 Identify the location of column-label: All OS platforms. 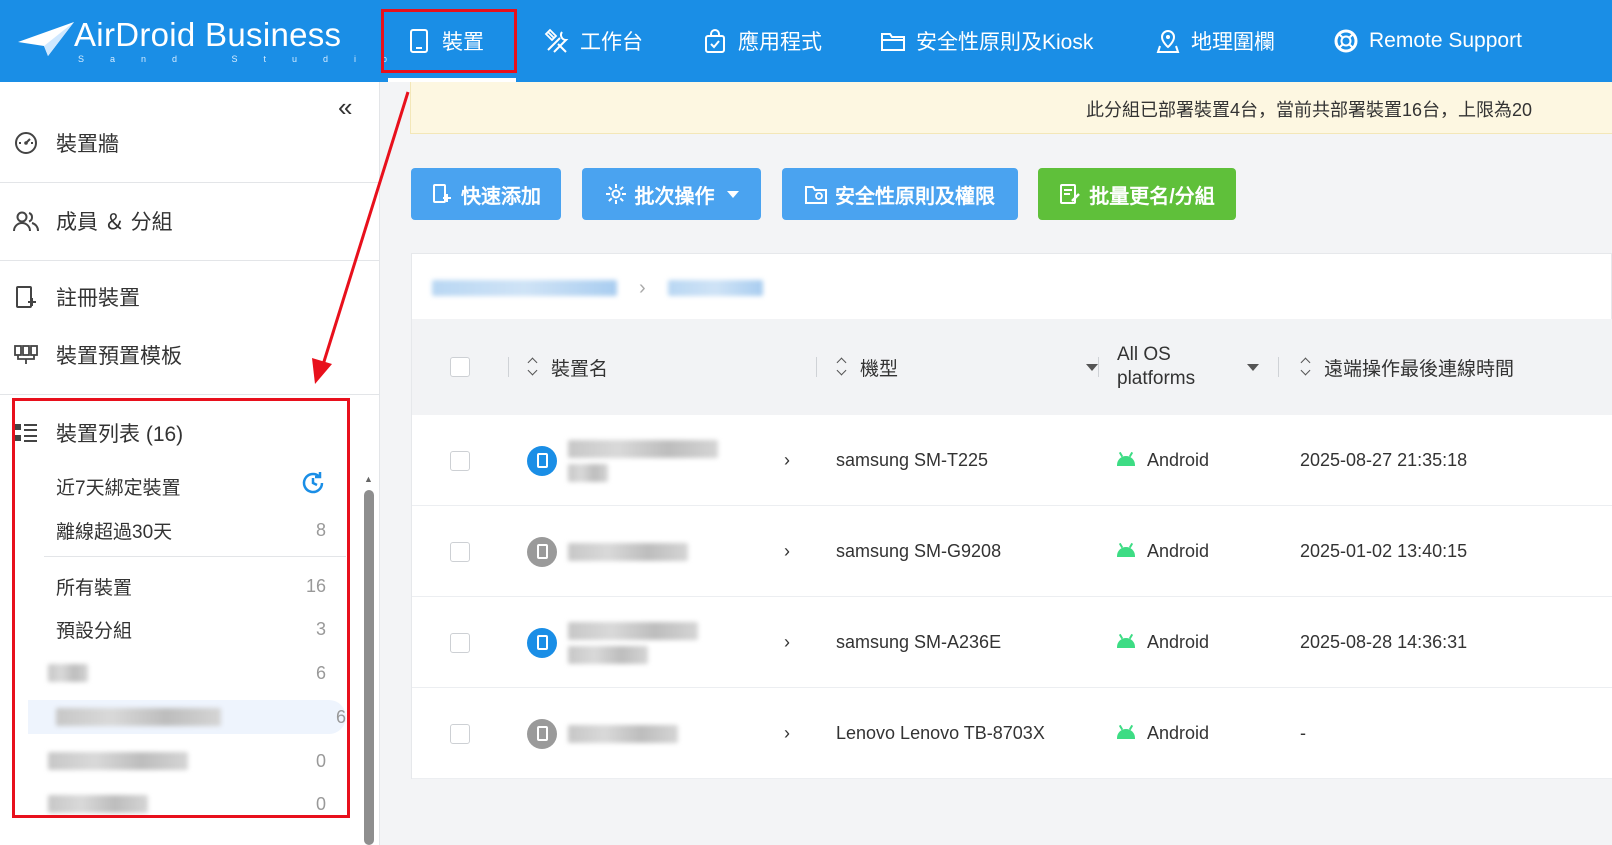
(1156, 366).